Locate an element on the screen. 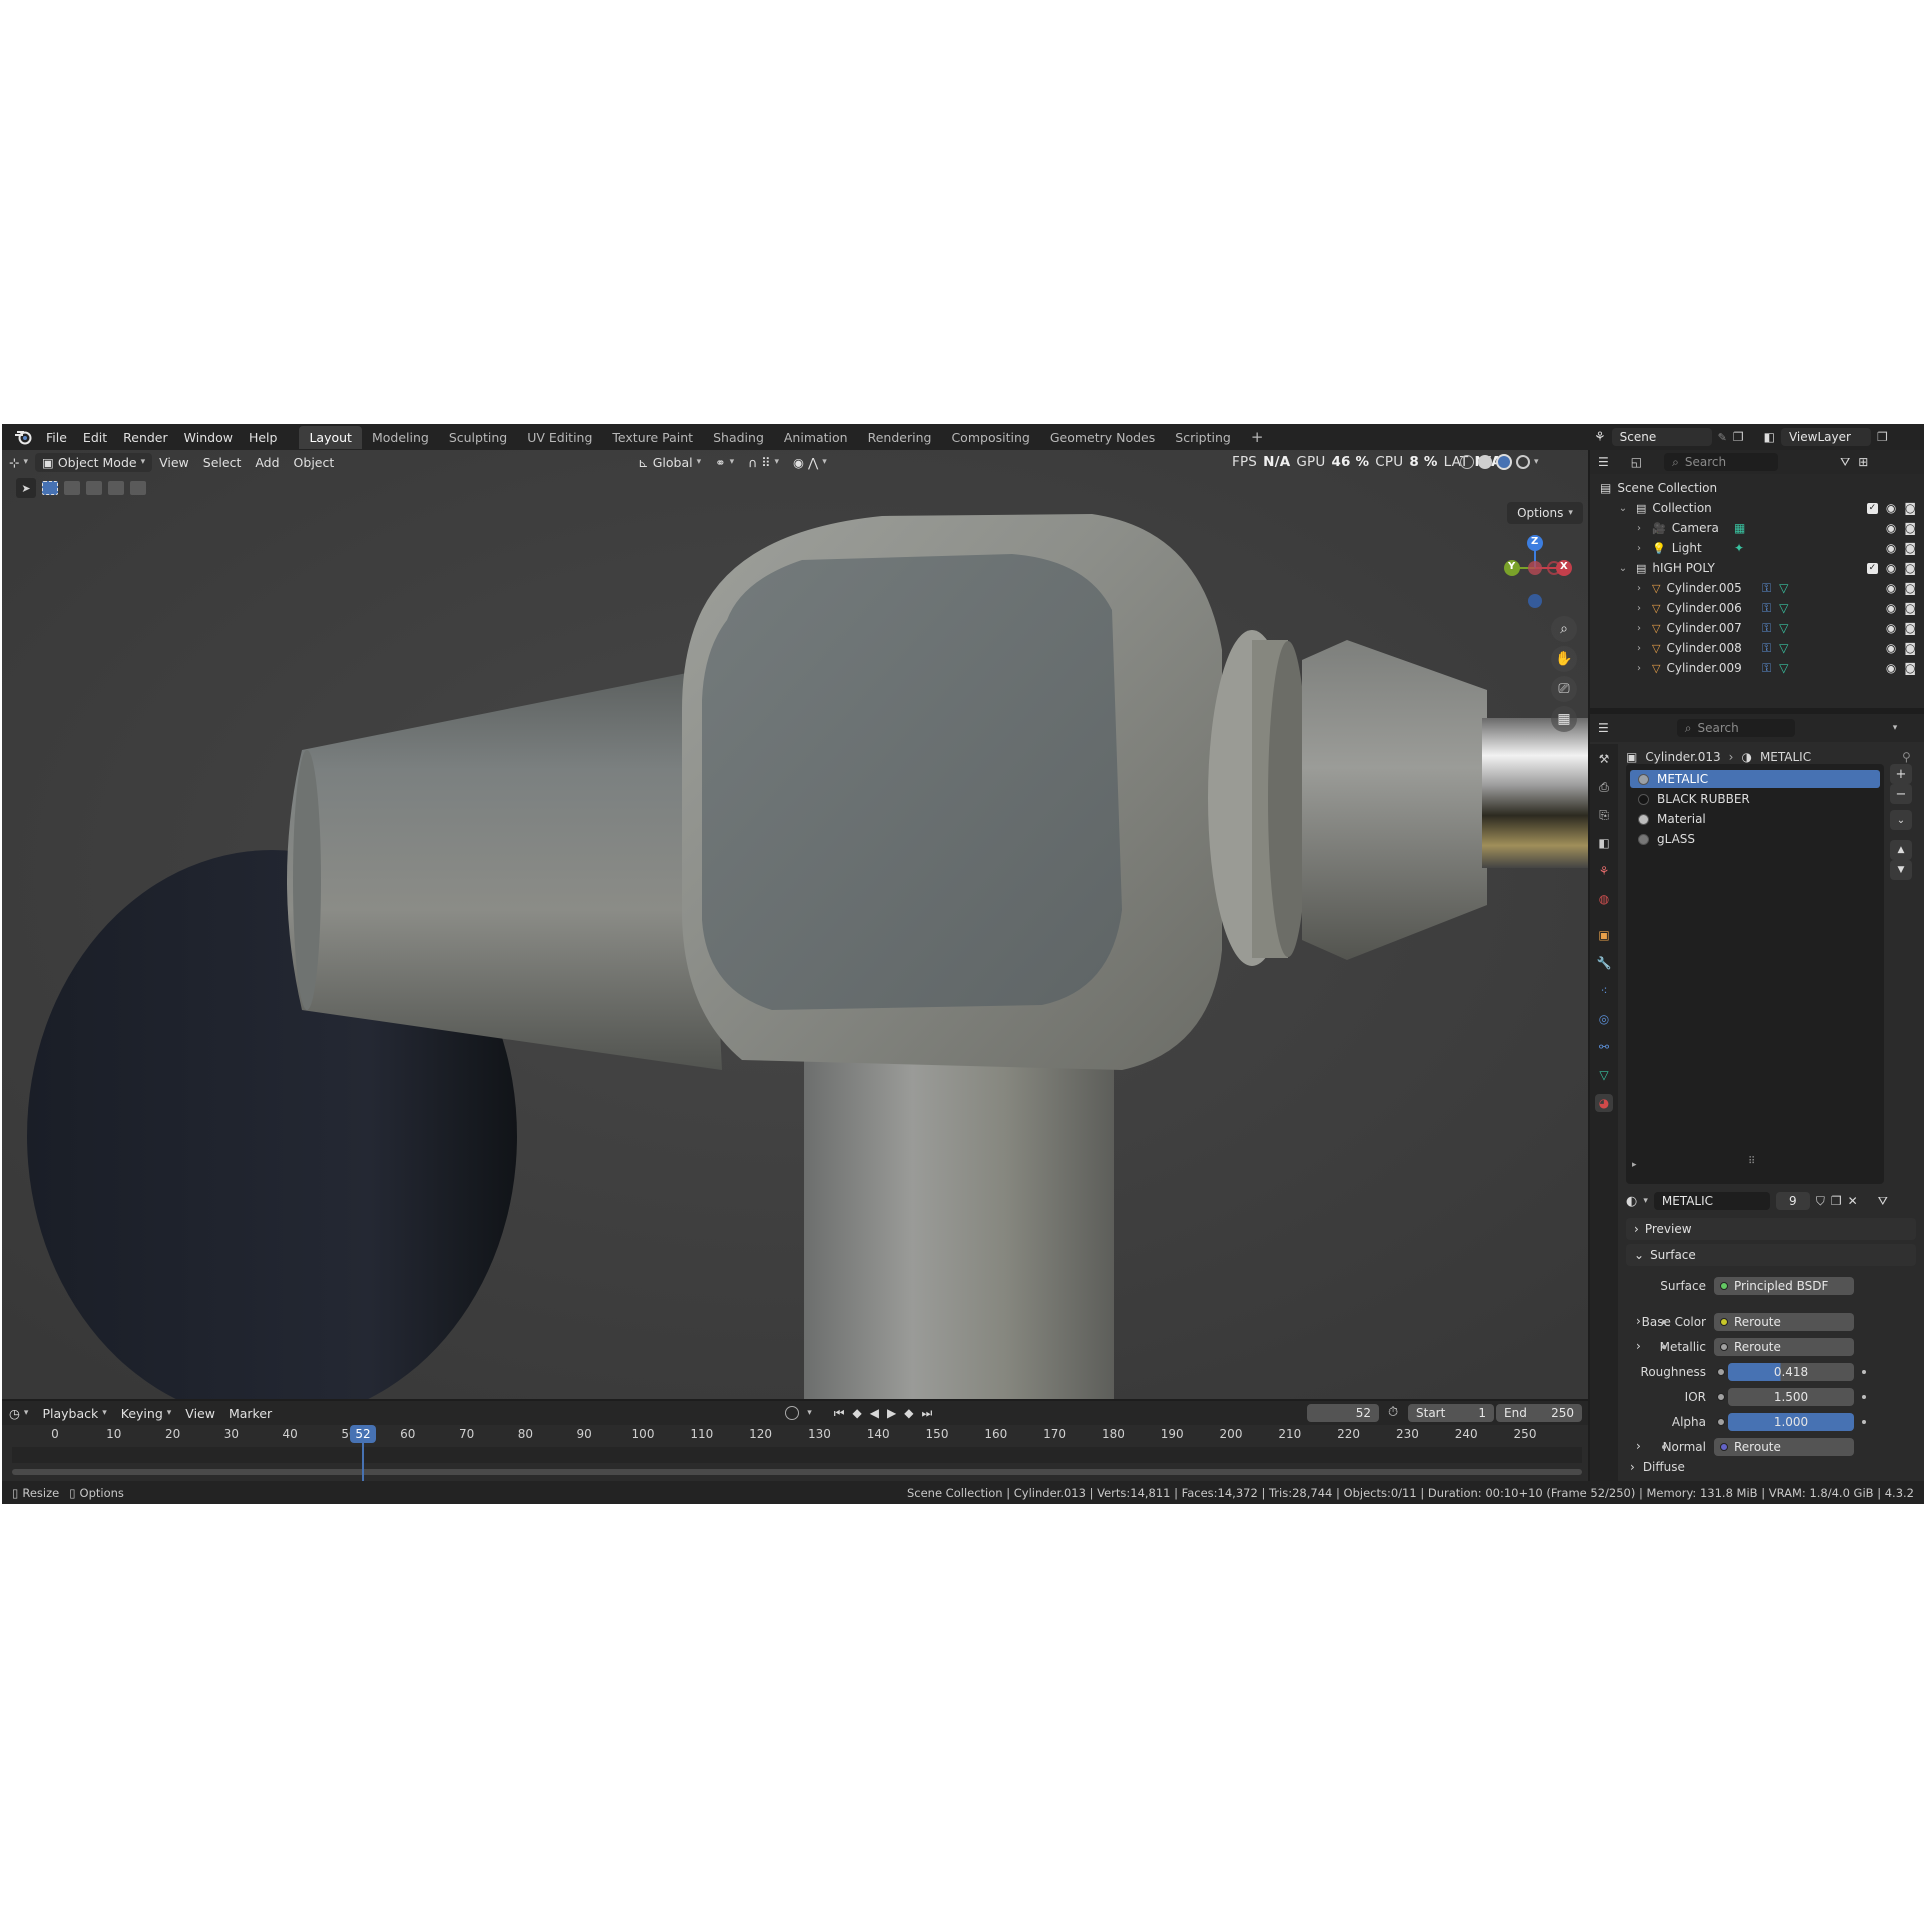 The image size is (1926, 1926). surface-panel-header: ⌄ Surface is located at coordinates (1771, 1255).